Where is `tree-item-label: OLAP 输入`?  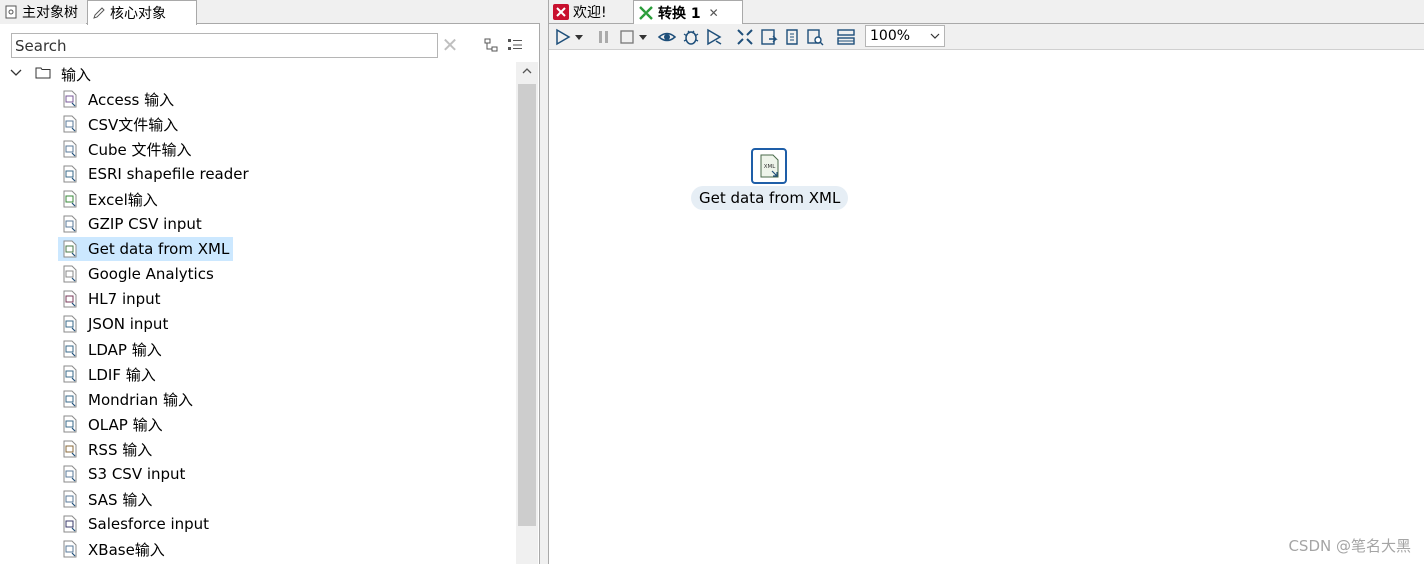
tree-item-label: OLAP 输入 is located at coordinates (125, 424).